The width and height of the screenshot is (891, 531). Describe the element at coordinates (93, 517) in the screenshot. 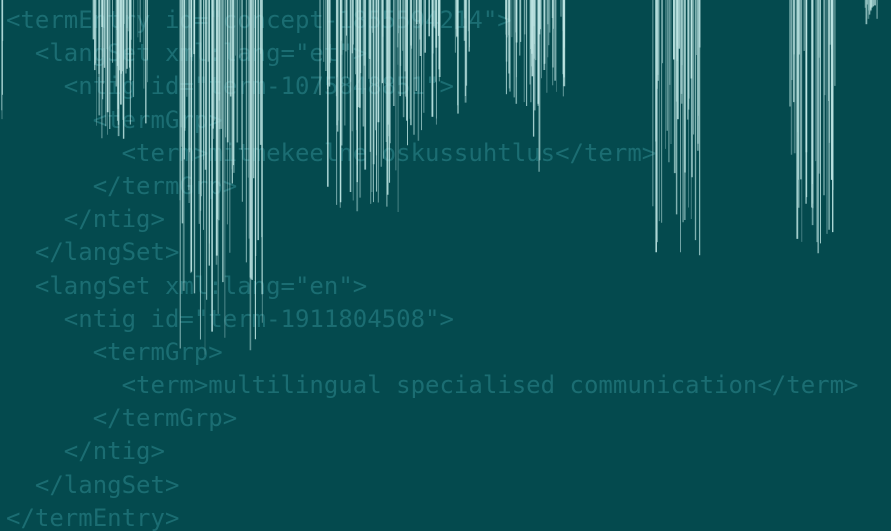

I see `code-line: </termEntry>` at that location.